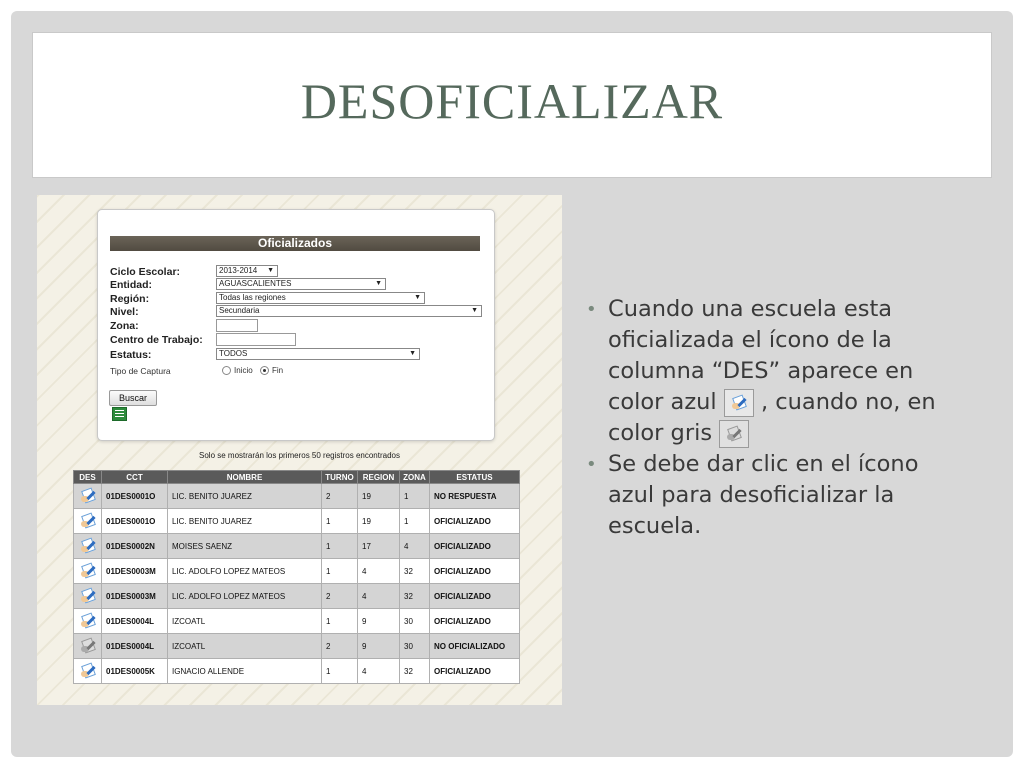  Describe the element at coordinates (414, 477) in the screenshot. I see `col-header-zona: ZONA` at that location.